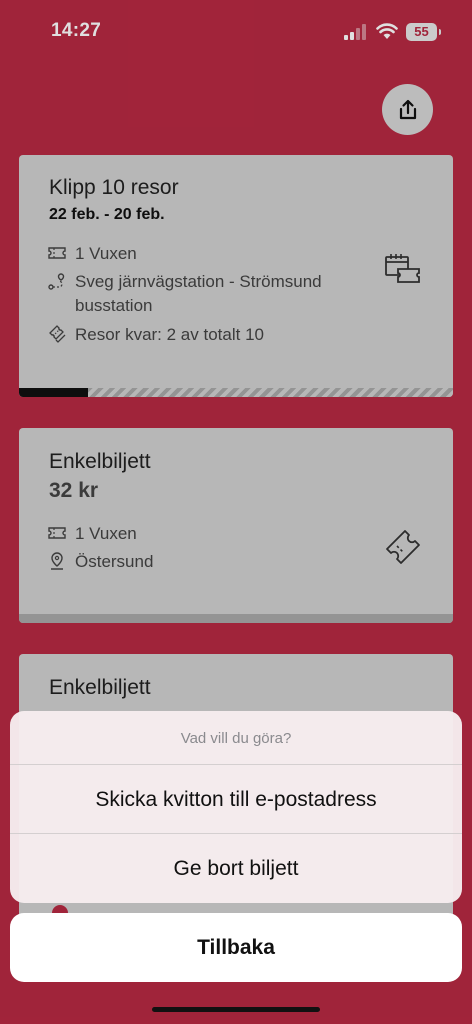 This screenshot has height=1024, width=472. What do you see at coordinates (236, 947) in the screenshot?
I see `back-button: Tillbaka` at bounding box center [236, 947].